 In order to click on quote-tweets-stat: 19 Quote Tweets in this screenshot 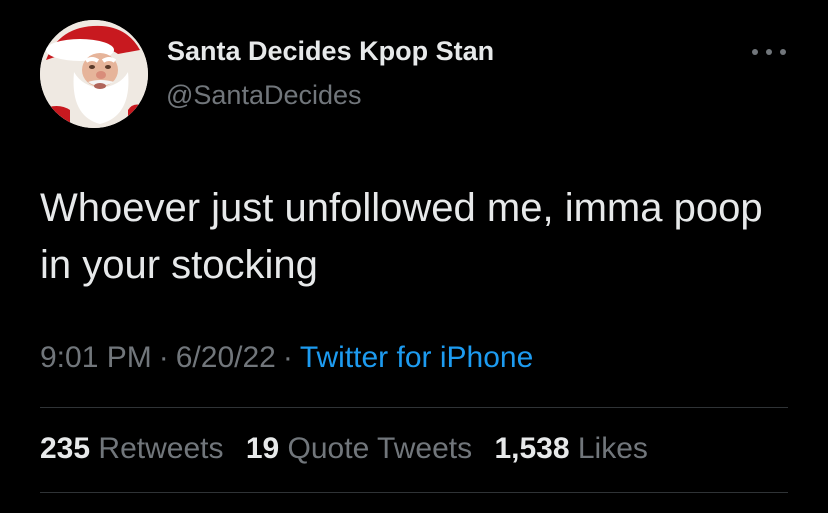, I will do `click(359, 448)`.